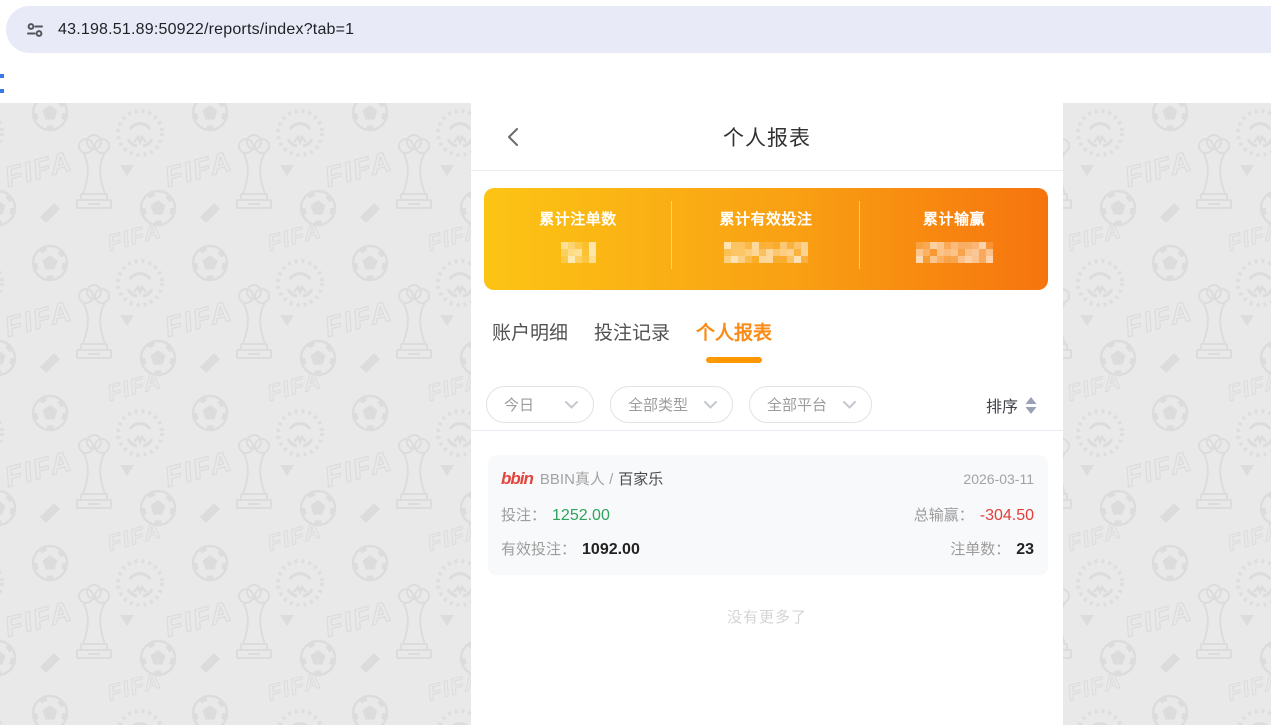 The width and height of the screenshot is (1271, 725). I want to click on stat-valid-bets: 累计有效投注, so click(766, 239).